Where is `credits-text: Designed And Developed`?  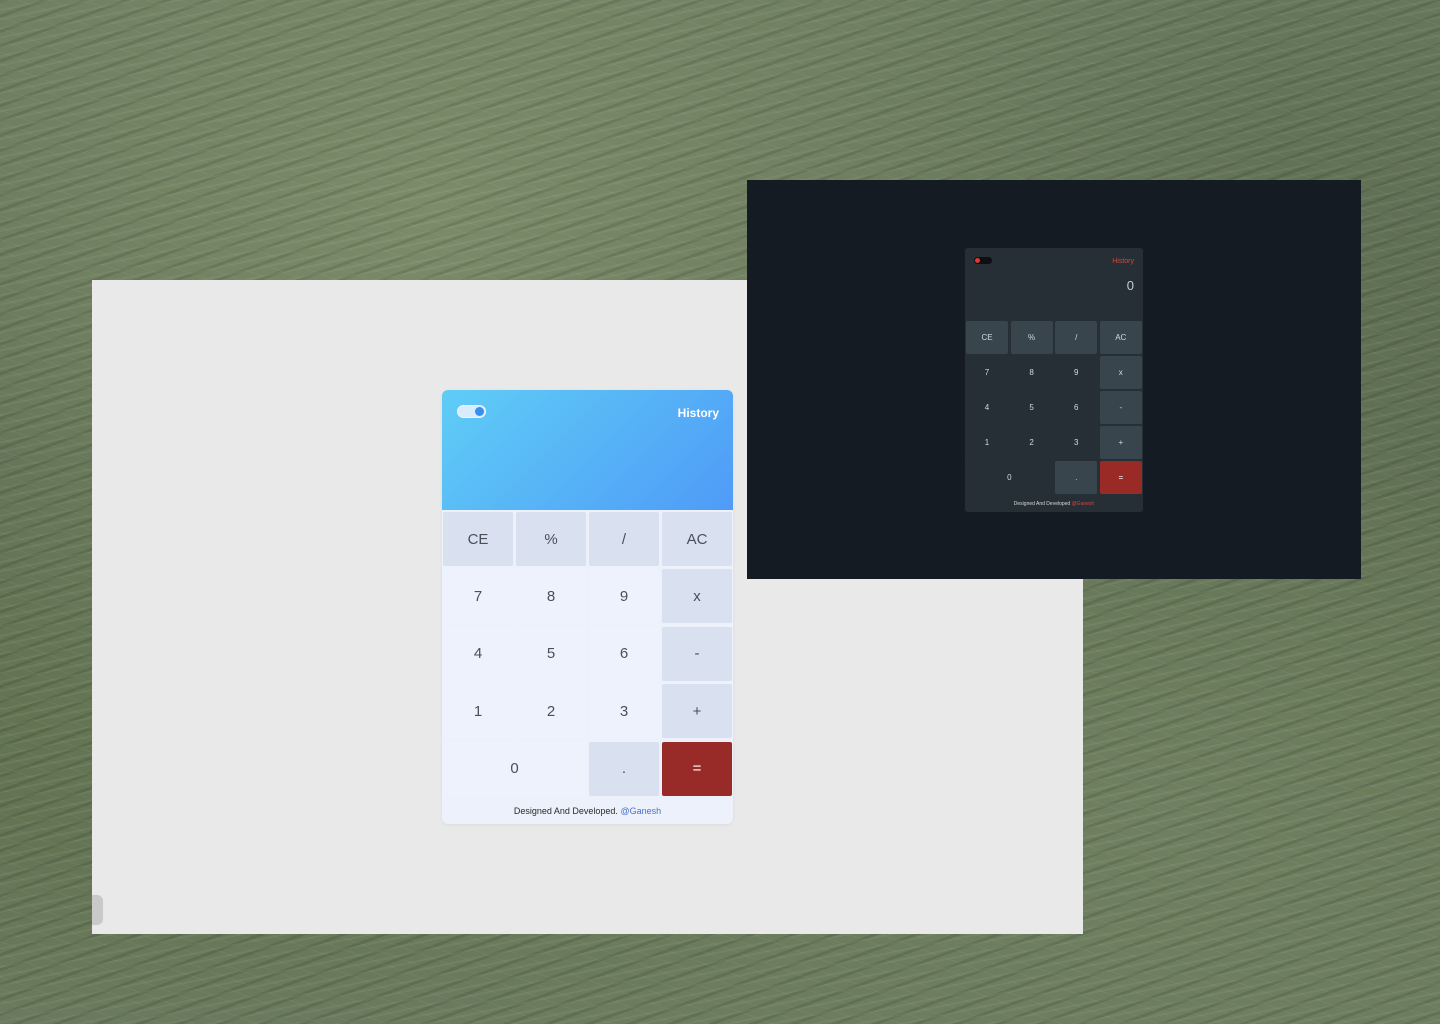
credits-text: Designed And Developed is located at coordinates (1042, 504).